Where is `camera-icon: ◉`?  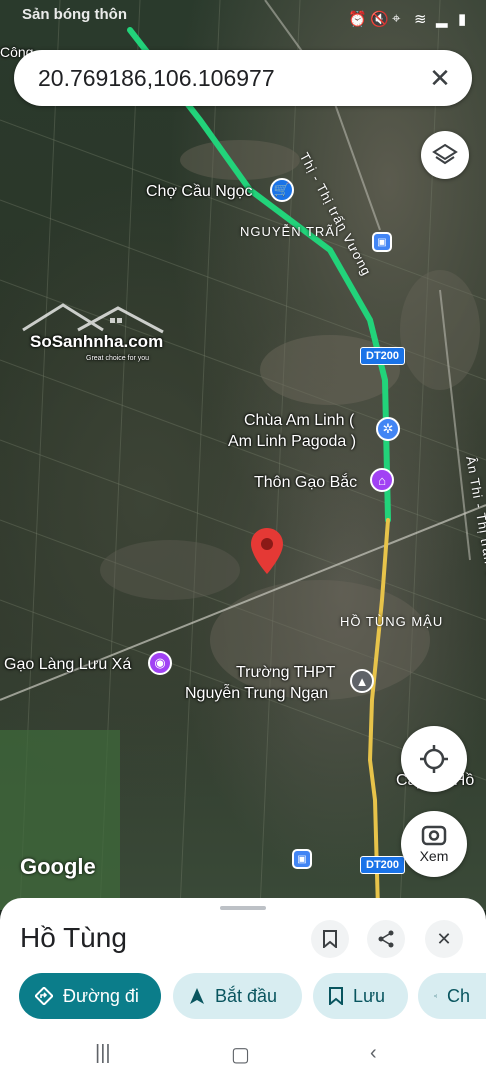
camera-icon: ◉ is located at coordinates (160, 663).